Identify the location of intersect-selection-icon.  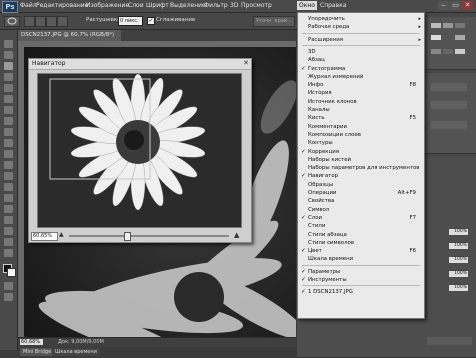
(62, 21).